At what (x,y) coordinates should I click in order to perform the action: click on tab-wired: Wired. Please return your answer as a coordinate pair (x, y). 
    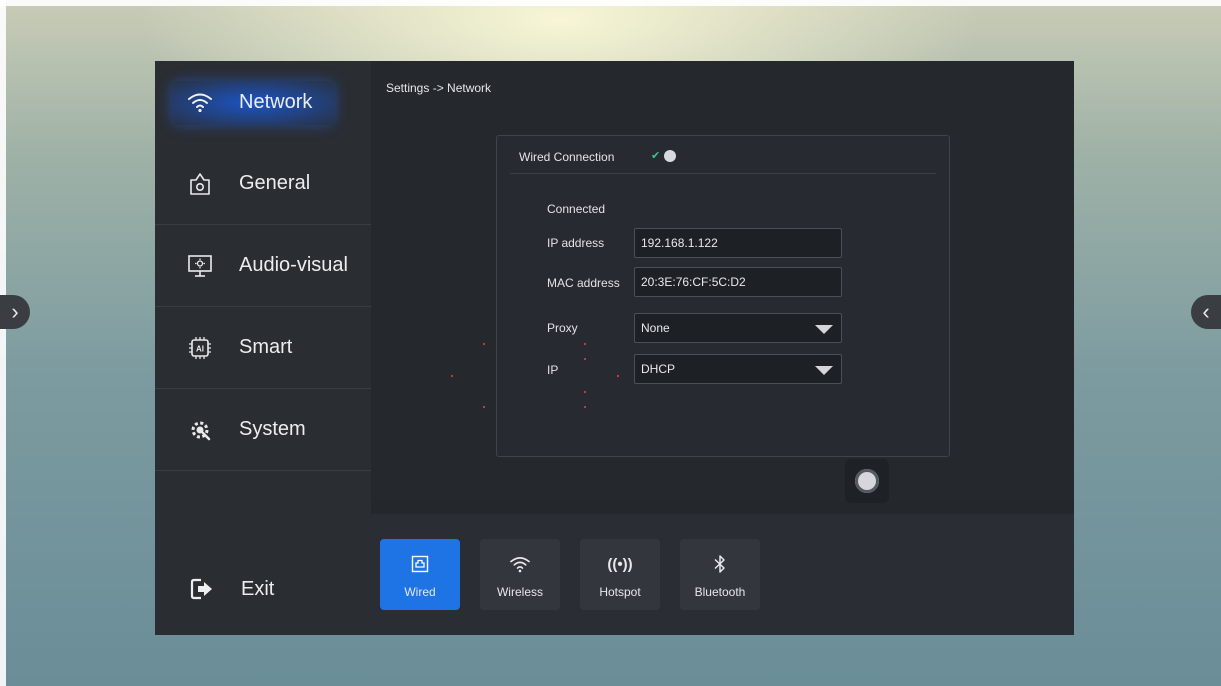
    Looking at the image, I should click on (420, 574).